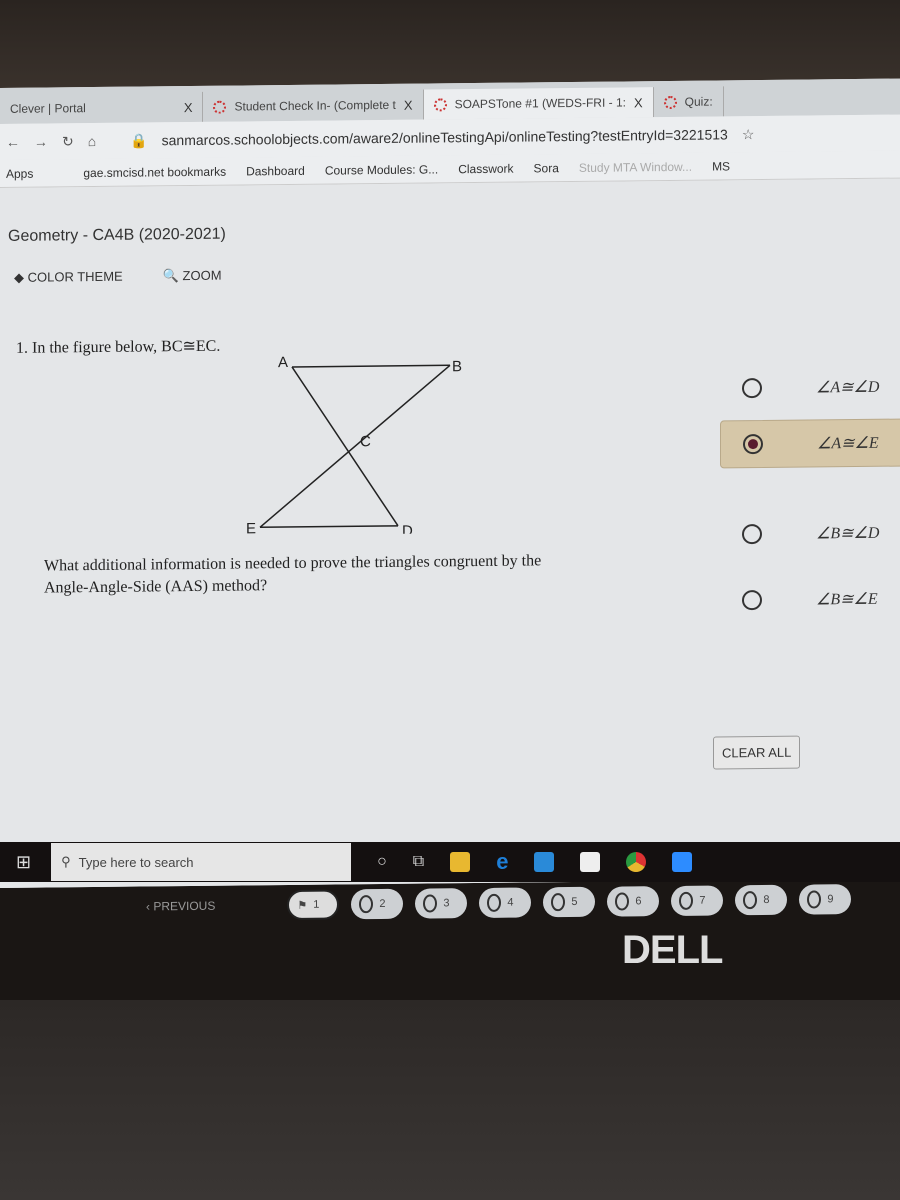 The width and height of the screenshot is (900, 1200). I want to click on taskbar: ⊞ ⚲ Type here to search ○ ⧉ e, so click(450, 862).